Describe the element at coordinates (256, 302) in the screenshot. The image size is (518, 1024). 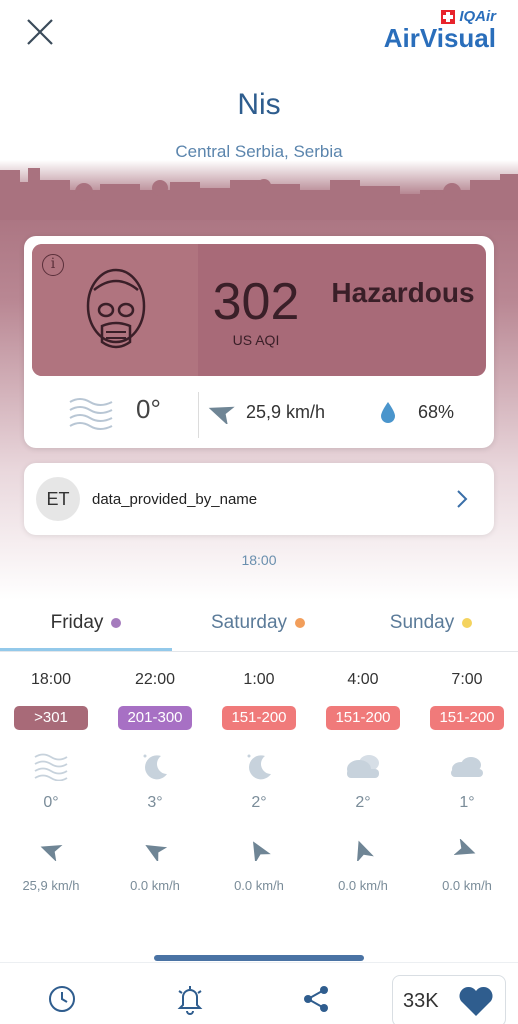
I see `aqi-value: 302` at that location.